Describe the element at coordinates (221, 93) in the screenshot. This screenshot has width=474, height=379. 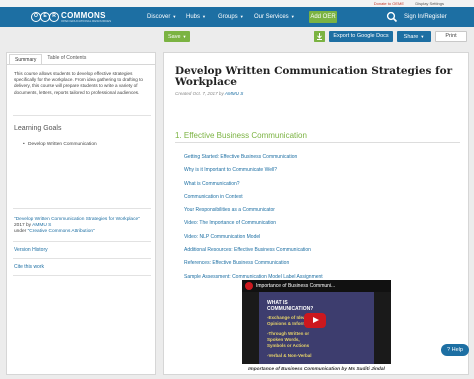
I see `byline-by: by` at that location.